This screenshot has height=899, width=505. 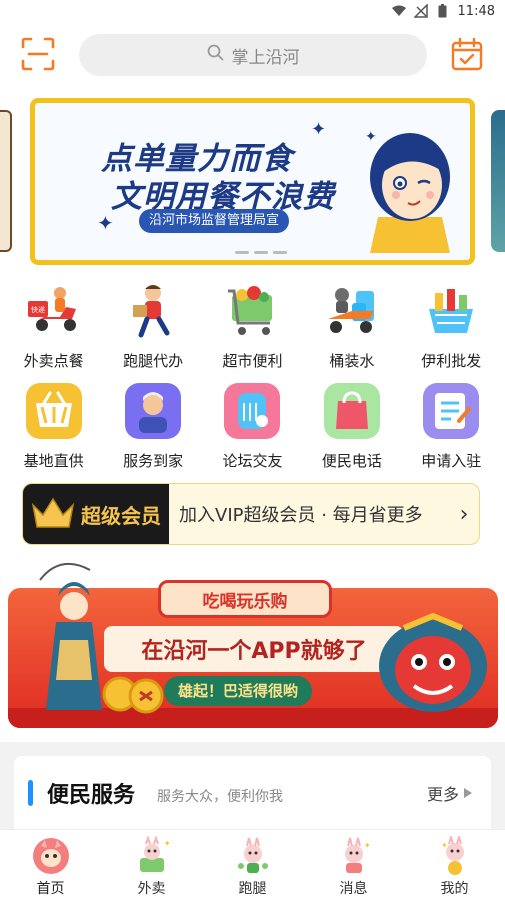 I want to click on promo-slogan: 雄起！巴适得很哟, so click(x=238, y=691).